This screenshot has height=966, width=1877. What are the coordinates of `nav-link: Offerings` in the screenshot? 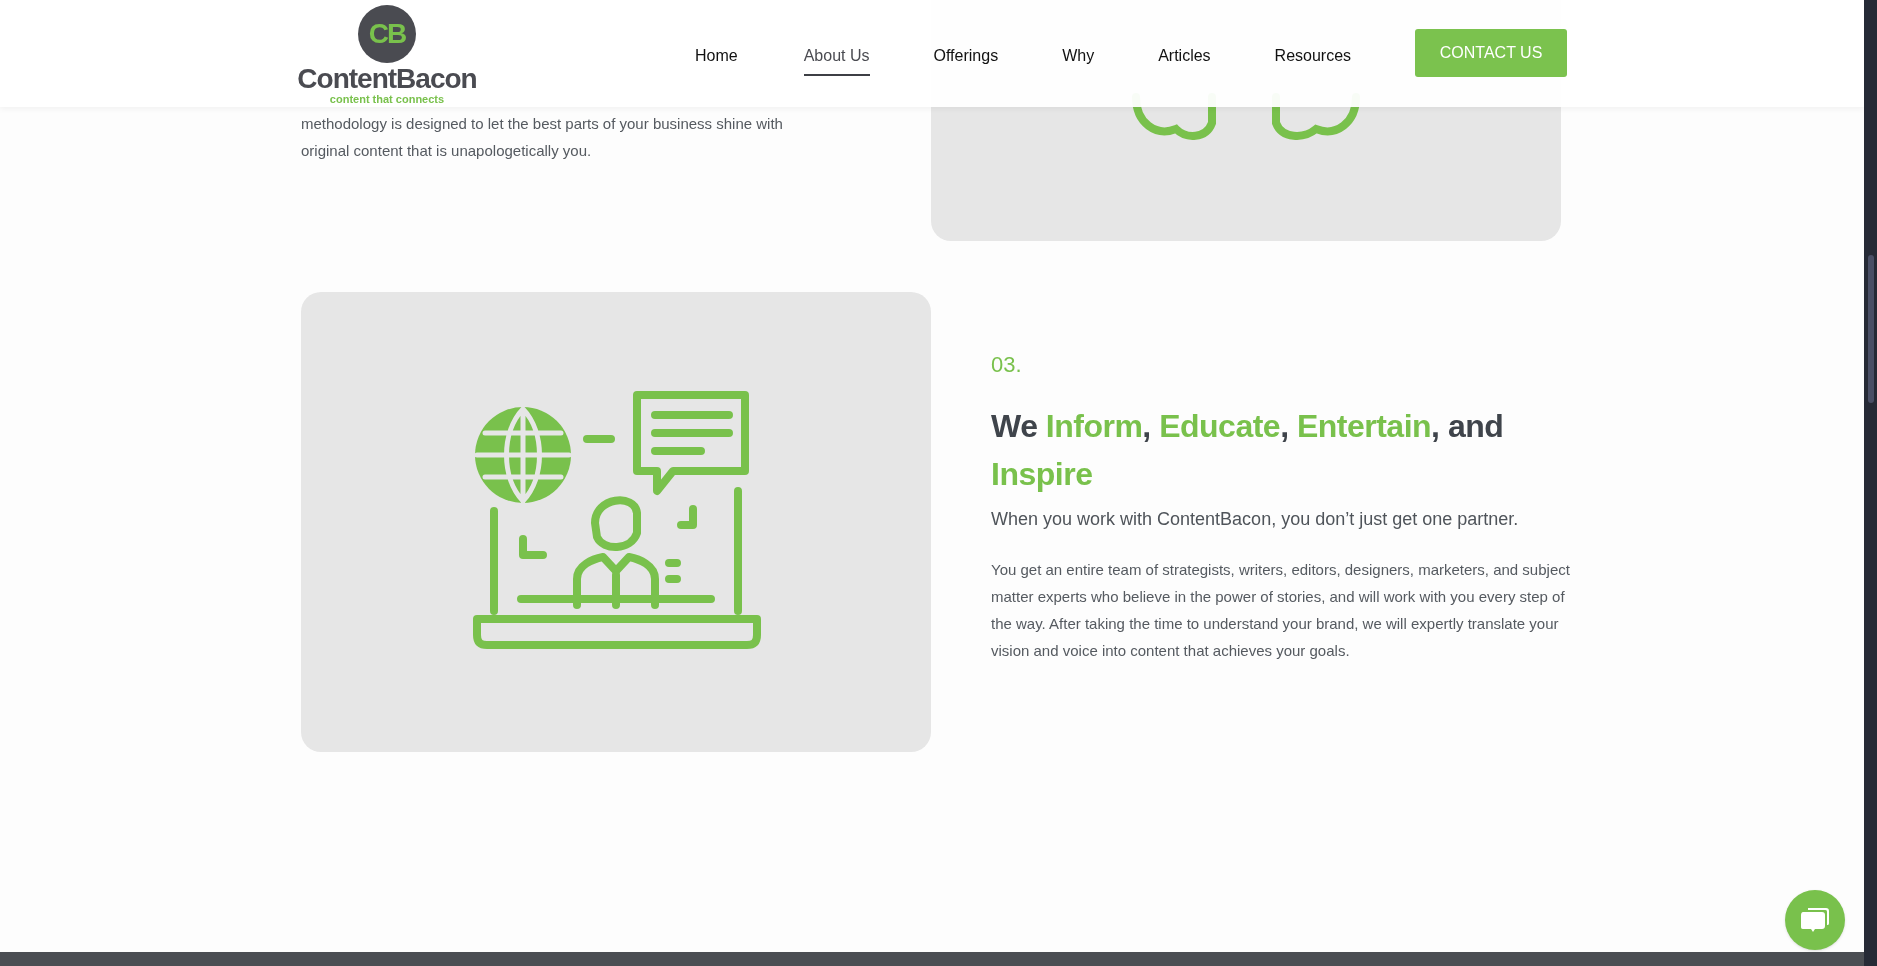 It's located at (966, 60).